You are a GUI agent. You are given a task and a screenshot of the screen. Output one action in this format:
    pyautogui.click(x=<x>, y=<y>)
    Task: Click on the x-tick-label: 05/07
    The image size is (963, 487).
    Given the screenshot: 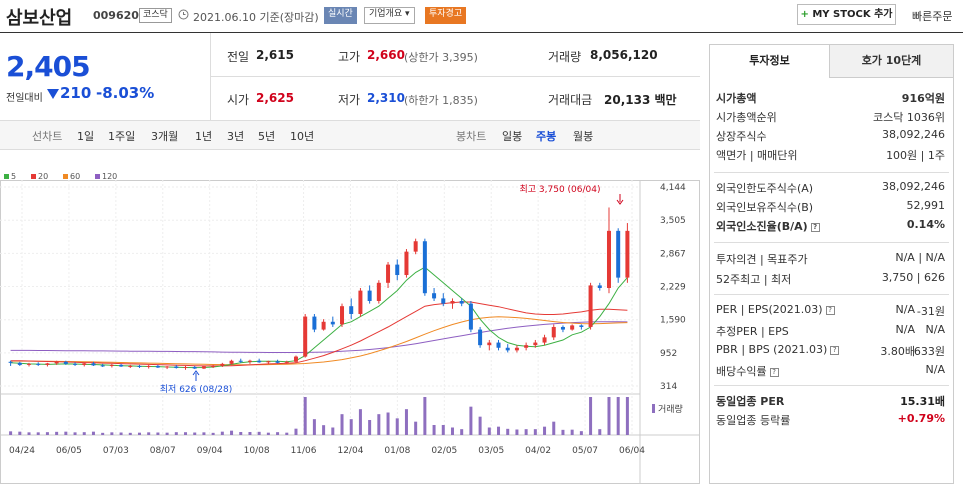 What is the action you would take?
    pyautogui.click(x=585, y=451)
    